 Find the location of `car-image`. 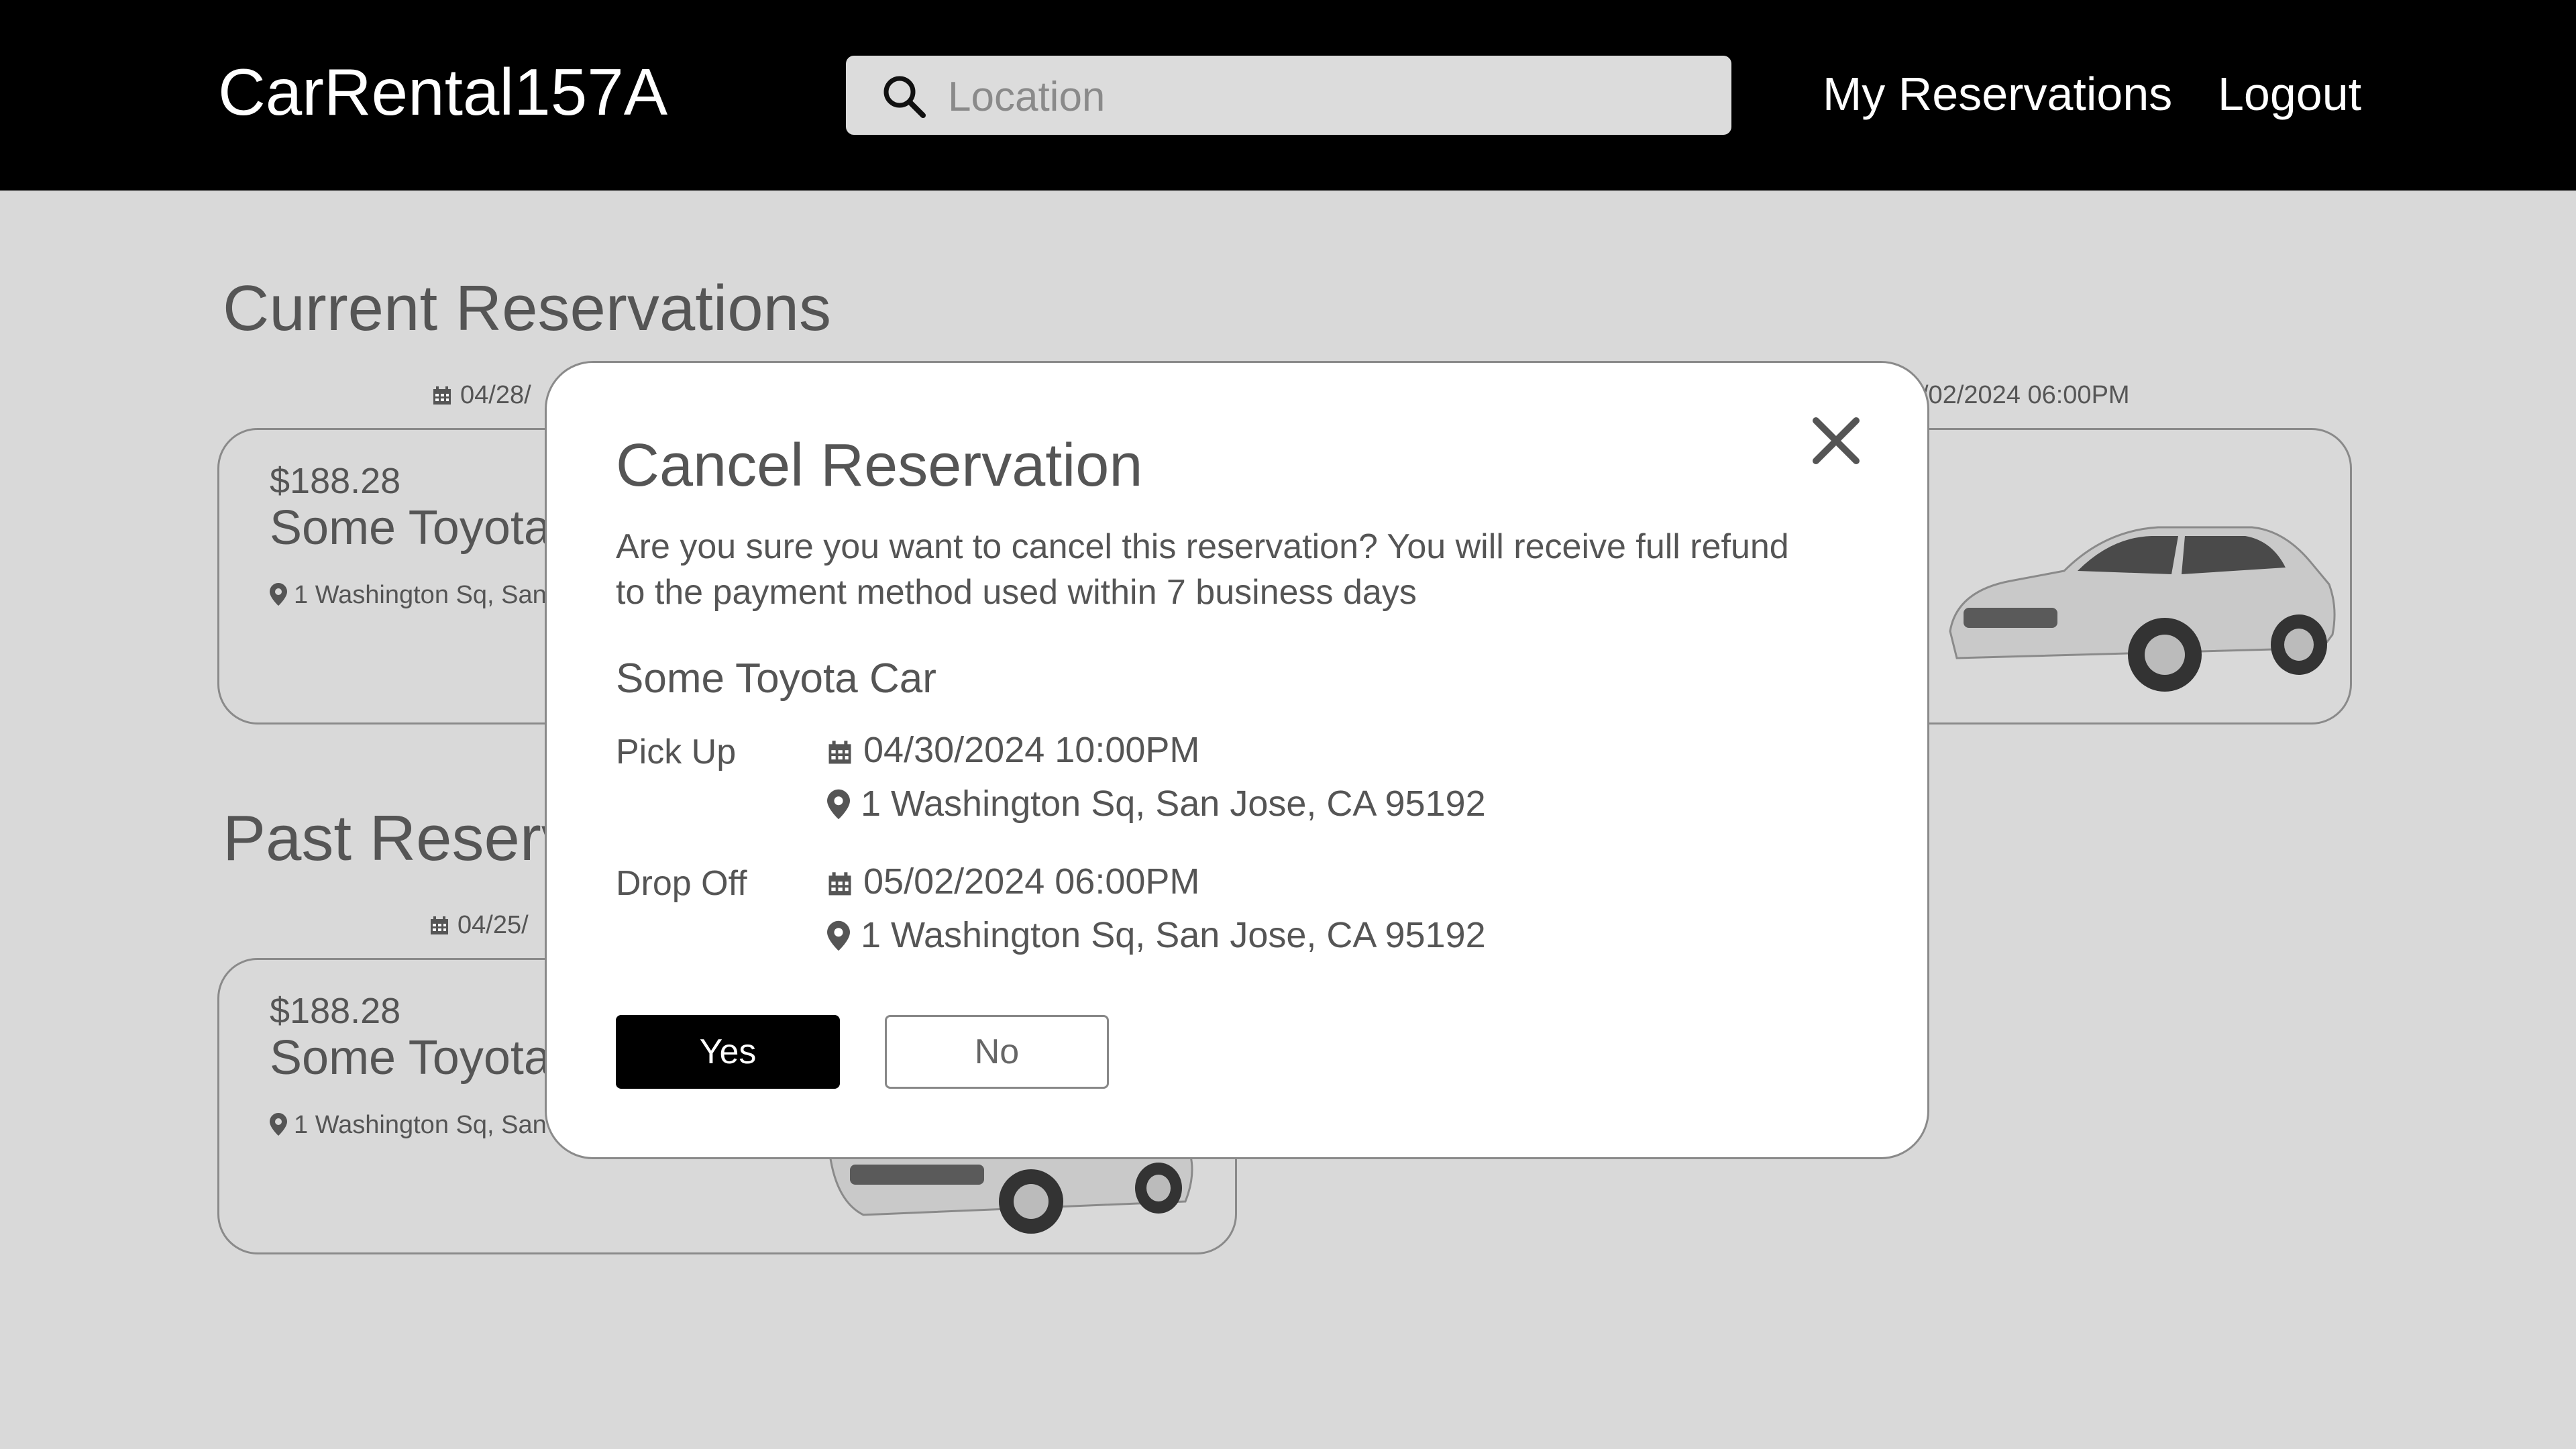

car-image is located at coordinates (2142, 609).